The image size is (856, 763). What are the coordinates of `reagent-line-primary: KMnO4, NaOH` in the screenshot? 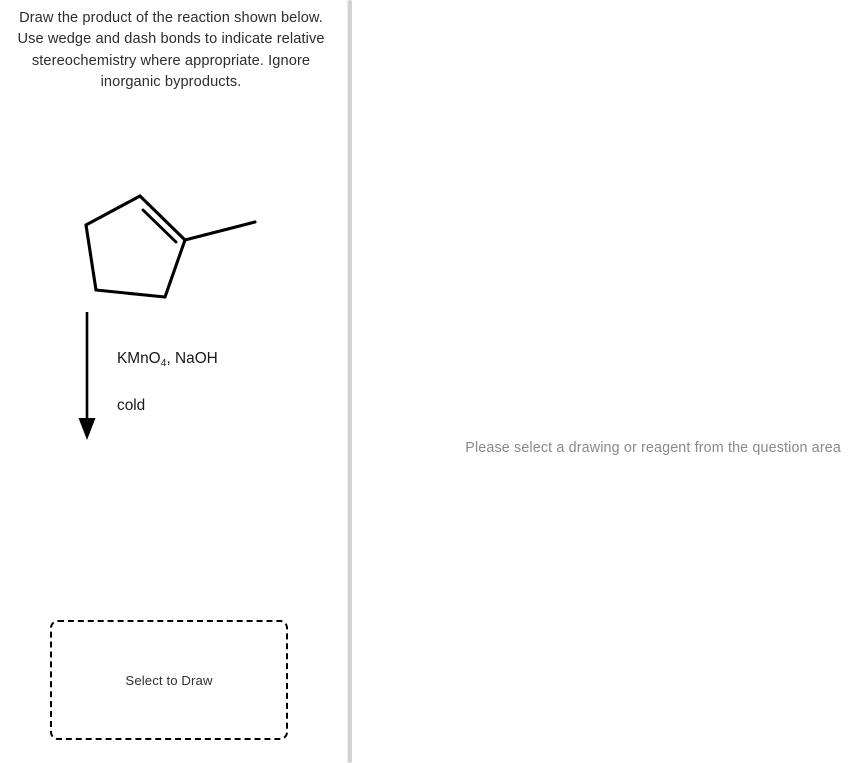 It's located at (167, 359).